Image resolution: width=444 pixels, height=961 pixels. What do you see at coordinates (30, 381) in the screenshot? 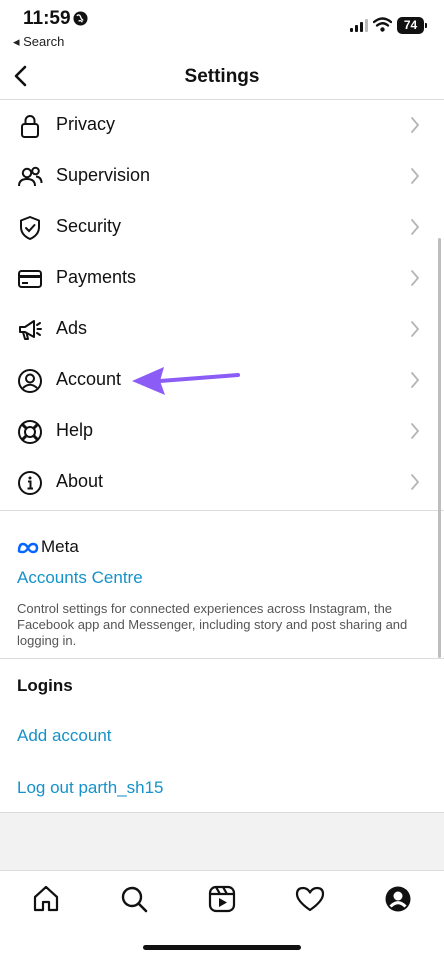
I see `account-icon` at bounding box center [30, 381].